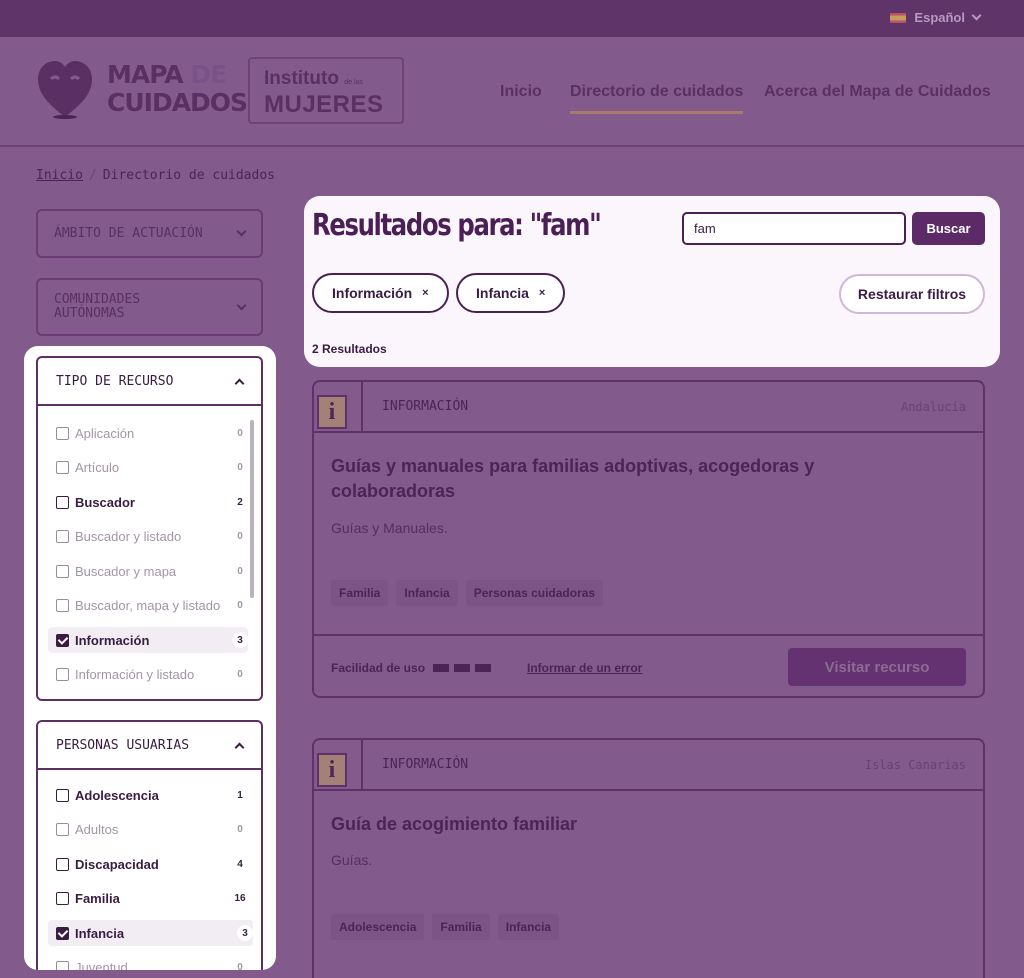 This screenshot has width=1024, height=978. What do you see at coordinates (117, 864) in the screenshot?
I see `option-label: Discapacidad` at bounding box center [117, 864].